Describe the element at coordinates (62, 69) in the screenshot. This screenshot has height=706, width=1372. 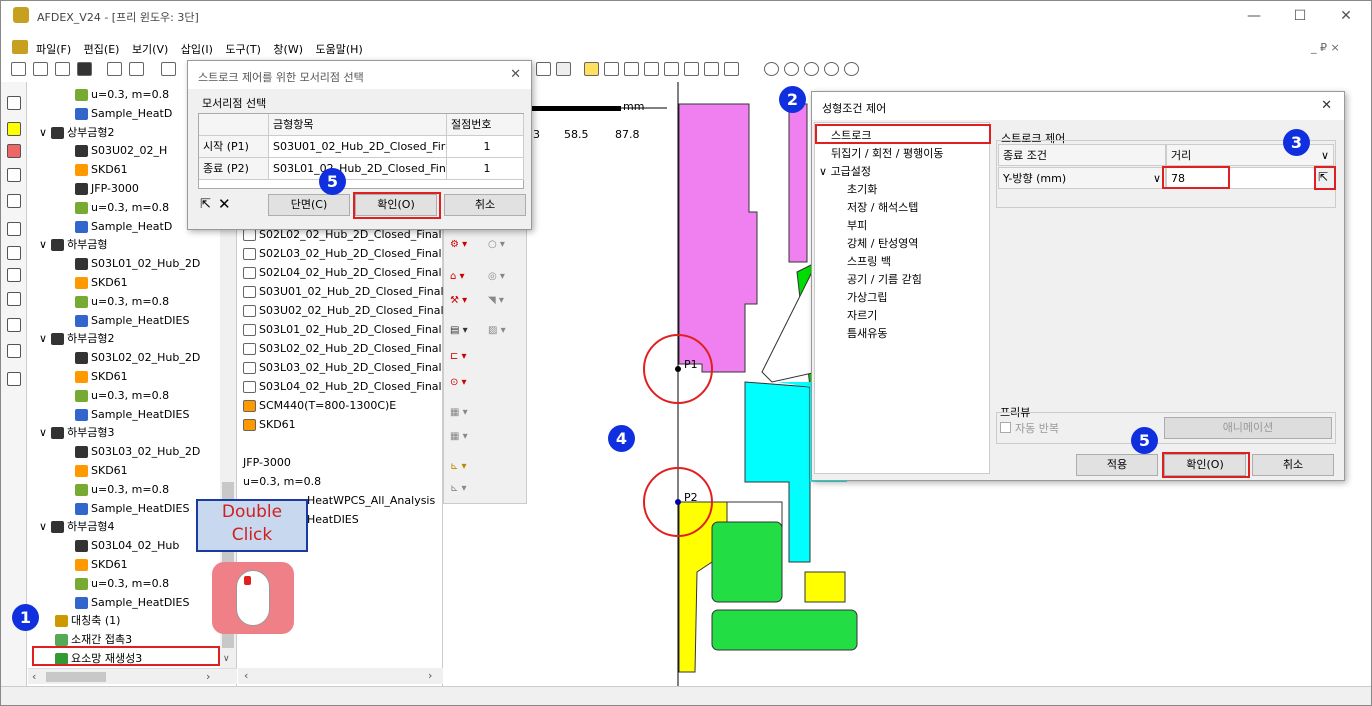
I see `open-folder-icon` at that location.